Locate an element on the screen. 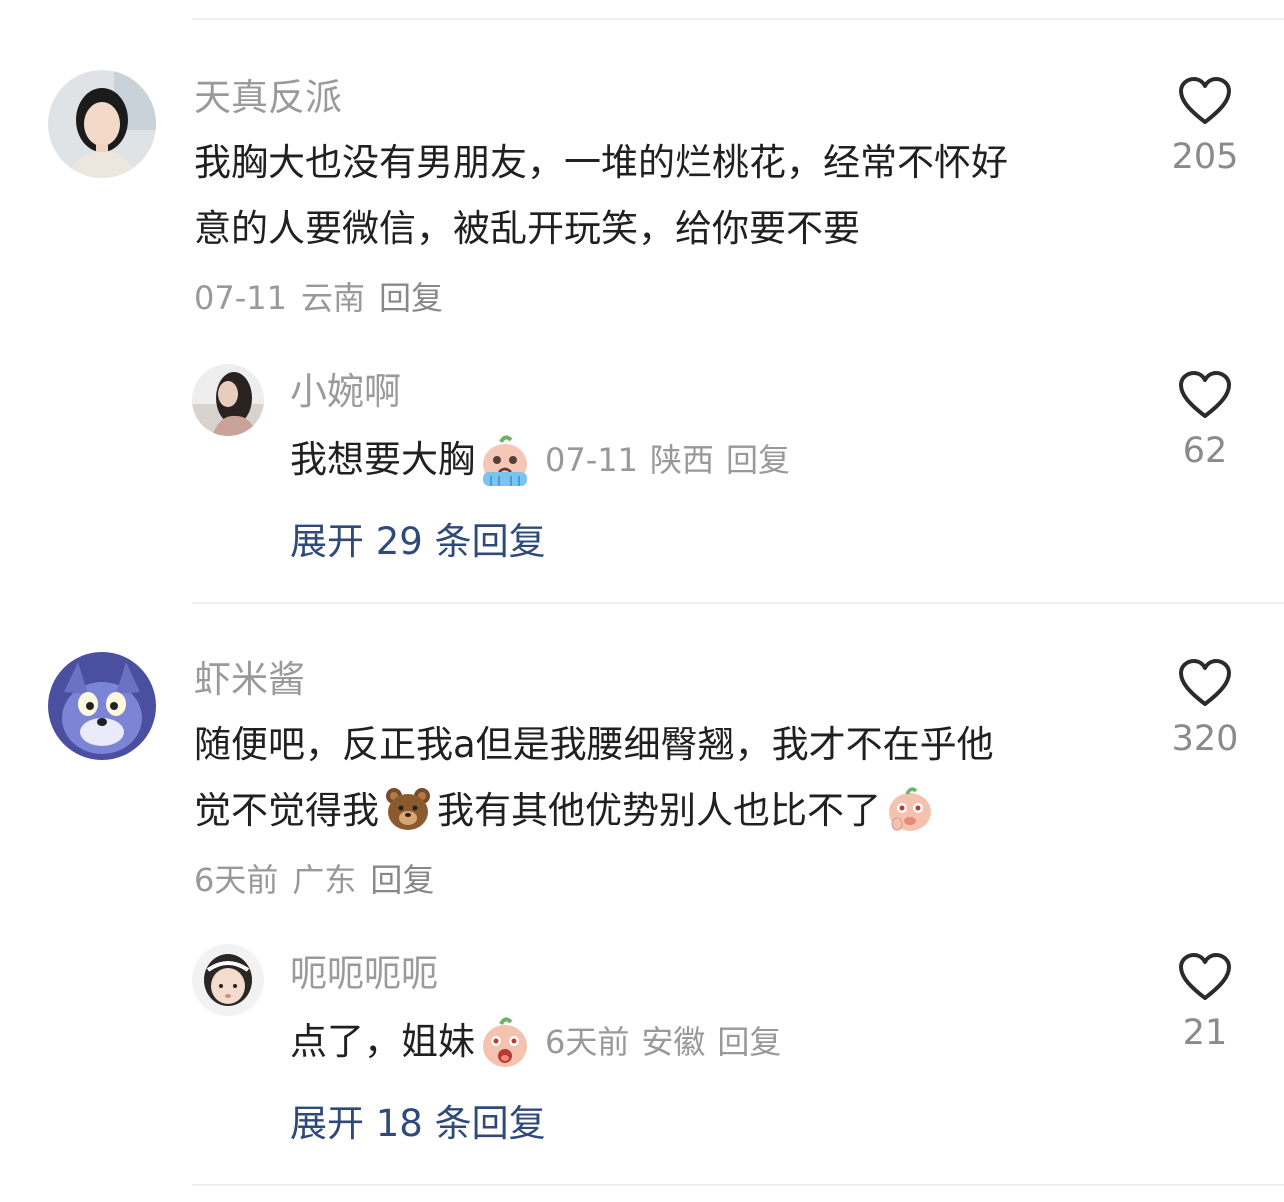 The width and height of the screenshot is (1284, 1202). smug-emoji-icon is located at coordinates (910, 808).